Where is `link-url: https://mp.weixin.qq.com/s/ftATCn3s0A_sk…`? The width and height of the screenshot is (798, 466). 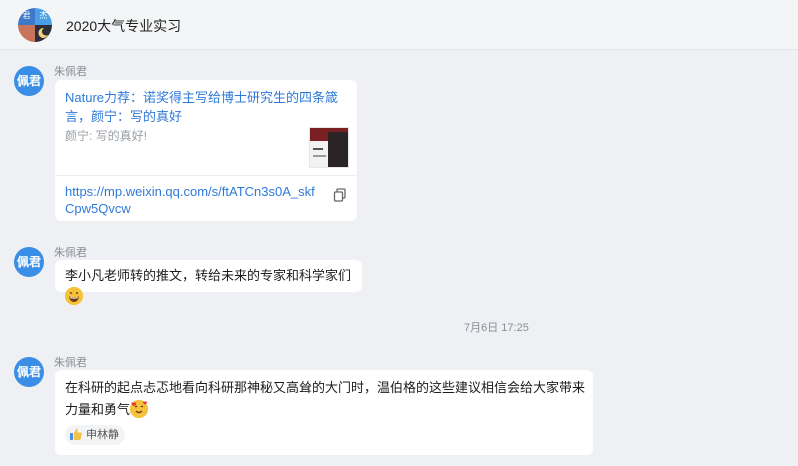 link-url: https://mp.weixin.qq.com/s/ftATCn3s0A_sk… is located at coordinates (192, 200).